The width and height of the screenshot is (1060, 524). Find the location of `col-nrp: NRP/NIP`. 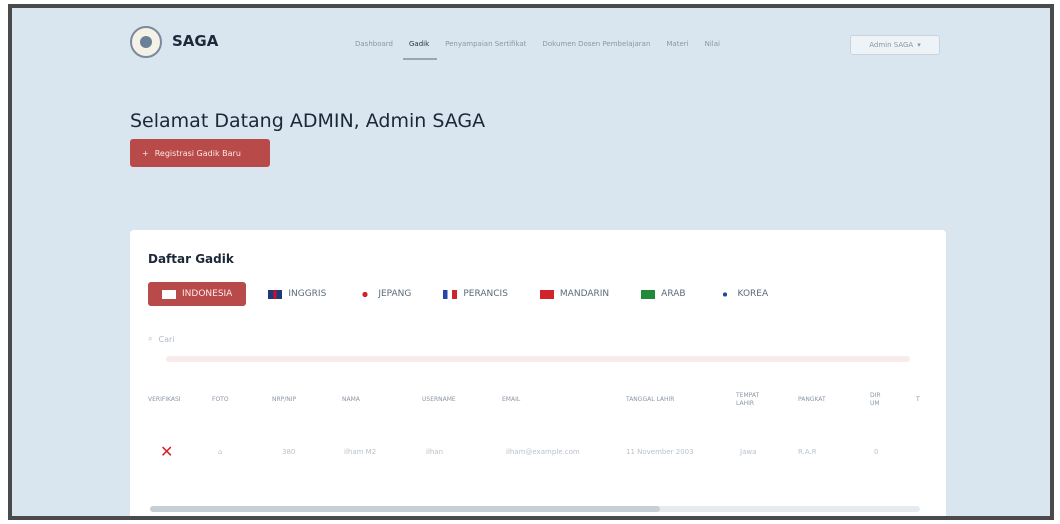

col-nrp: NRP/NIP is located at coordinates (284, 399).